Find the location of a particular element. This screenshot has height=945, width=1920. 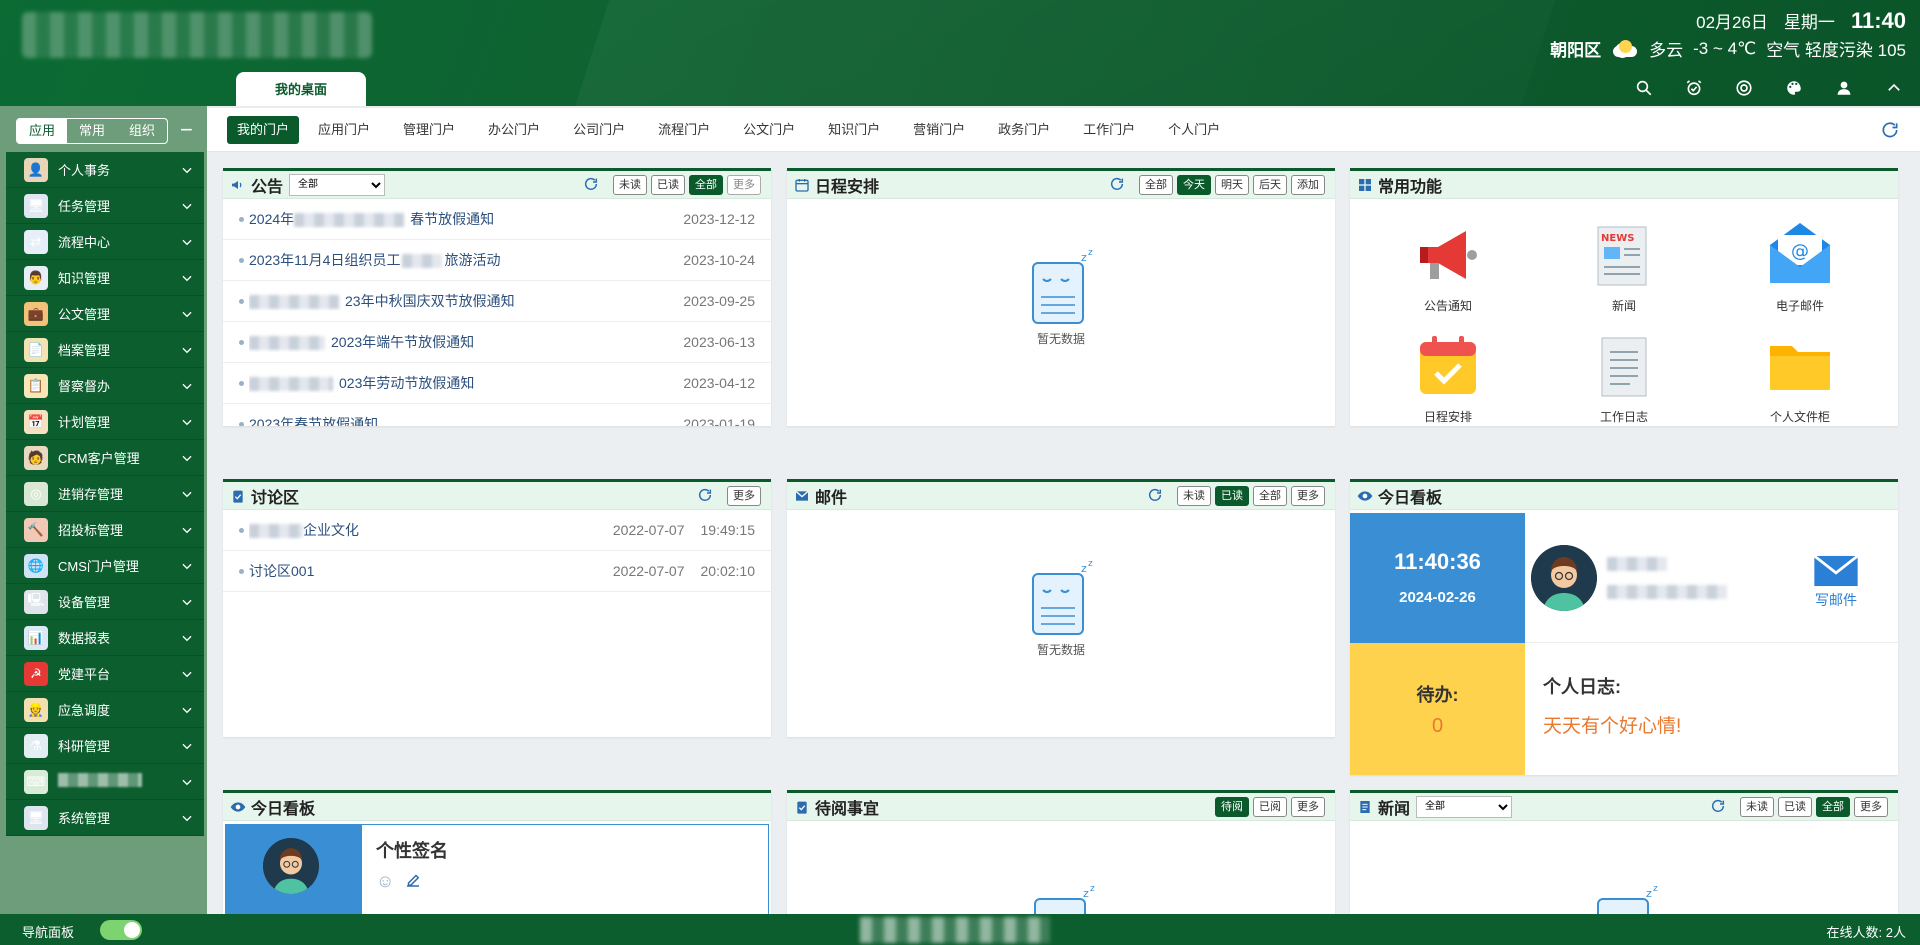

sidebar-item: ☭ 党建平台 is located at coordinates (105, 674).